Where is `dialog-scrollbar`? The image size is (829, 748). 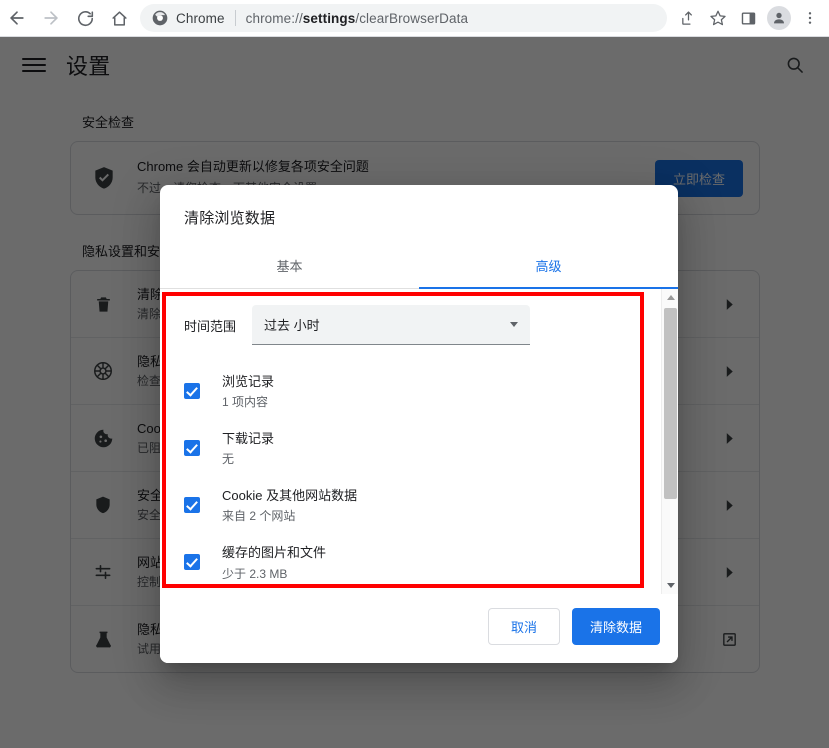
dialog-scrollbar is located at coordinates (669, 441).